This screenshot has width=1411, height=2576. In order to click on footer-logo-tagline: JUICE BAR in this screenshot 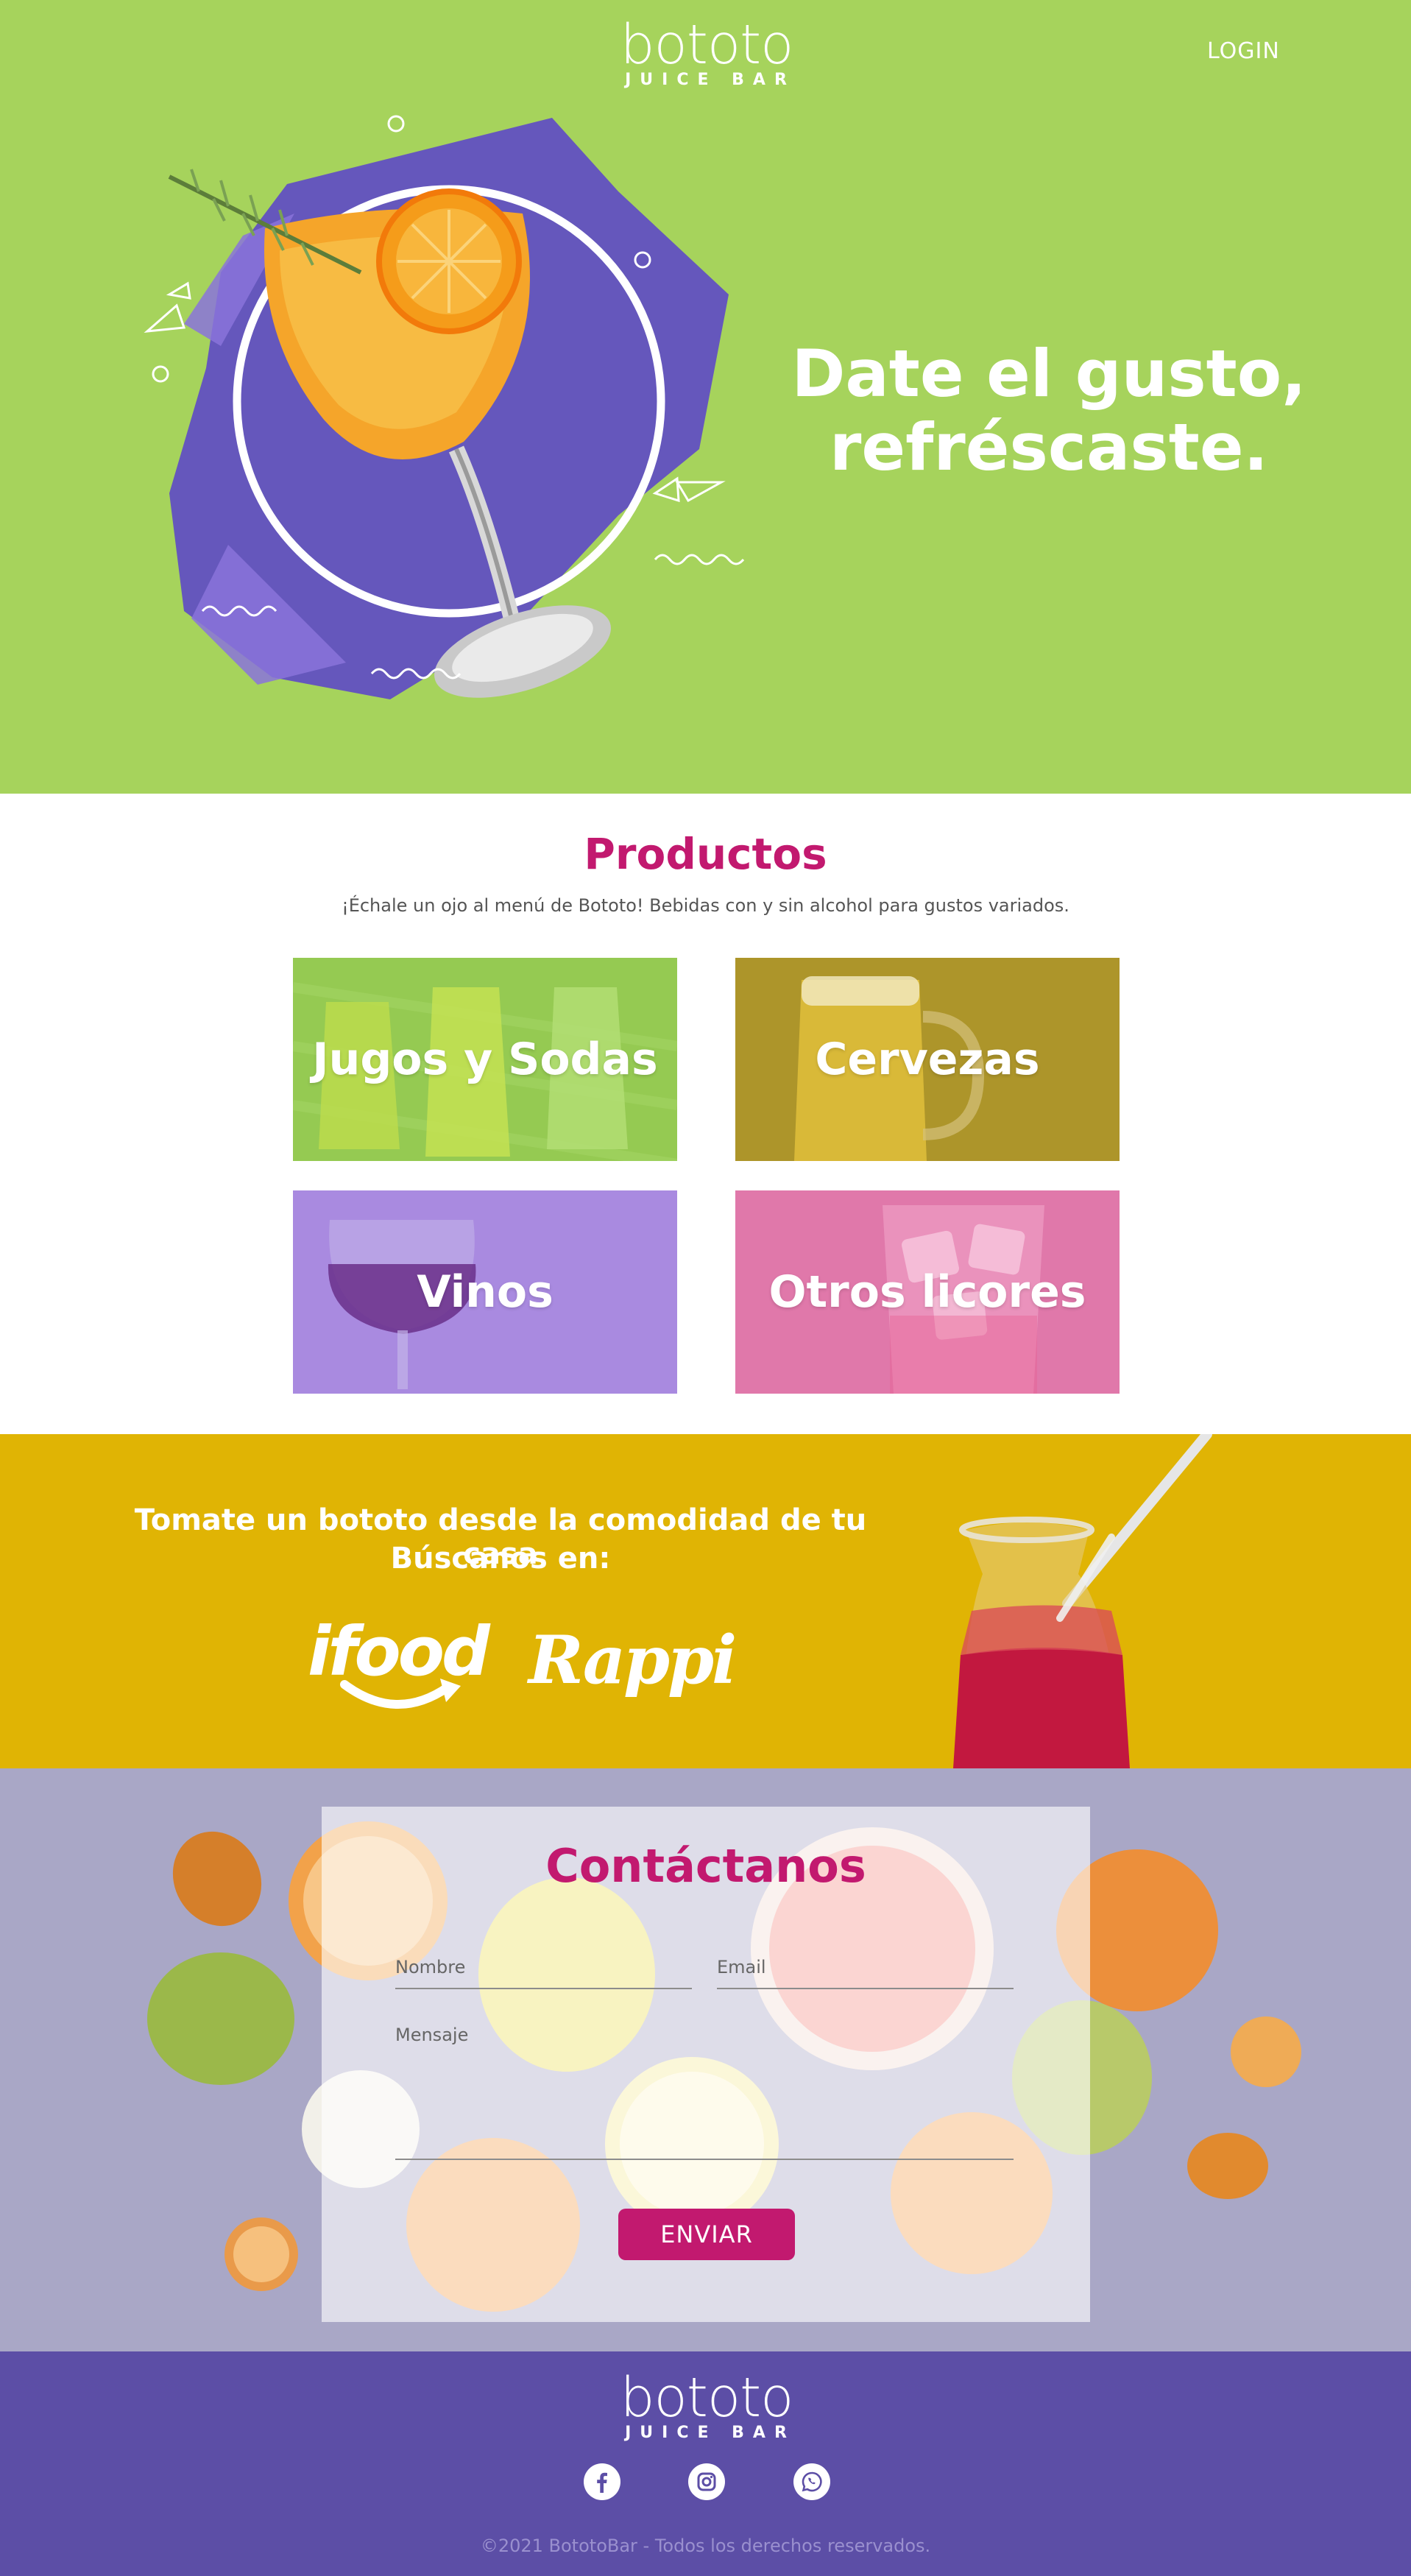, I will do `click(710, 2433)`.